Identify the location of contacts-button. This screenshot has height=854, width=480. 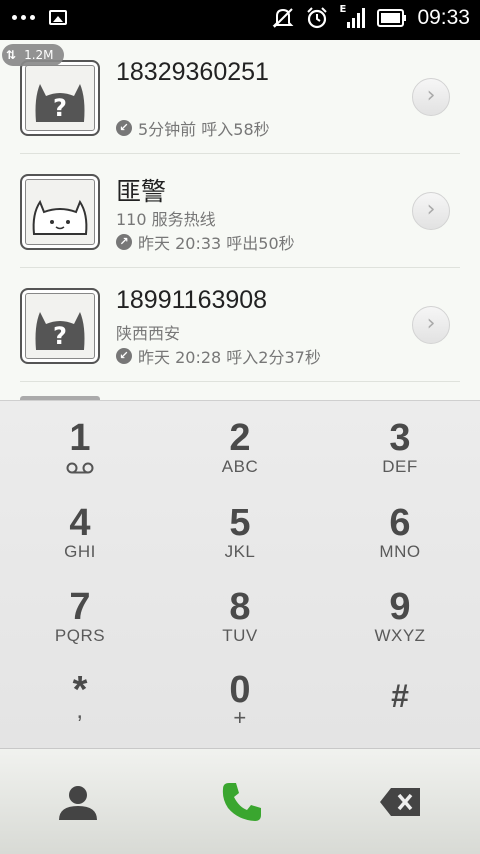
(78, 802).